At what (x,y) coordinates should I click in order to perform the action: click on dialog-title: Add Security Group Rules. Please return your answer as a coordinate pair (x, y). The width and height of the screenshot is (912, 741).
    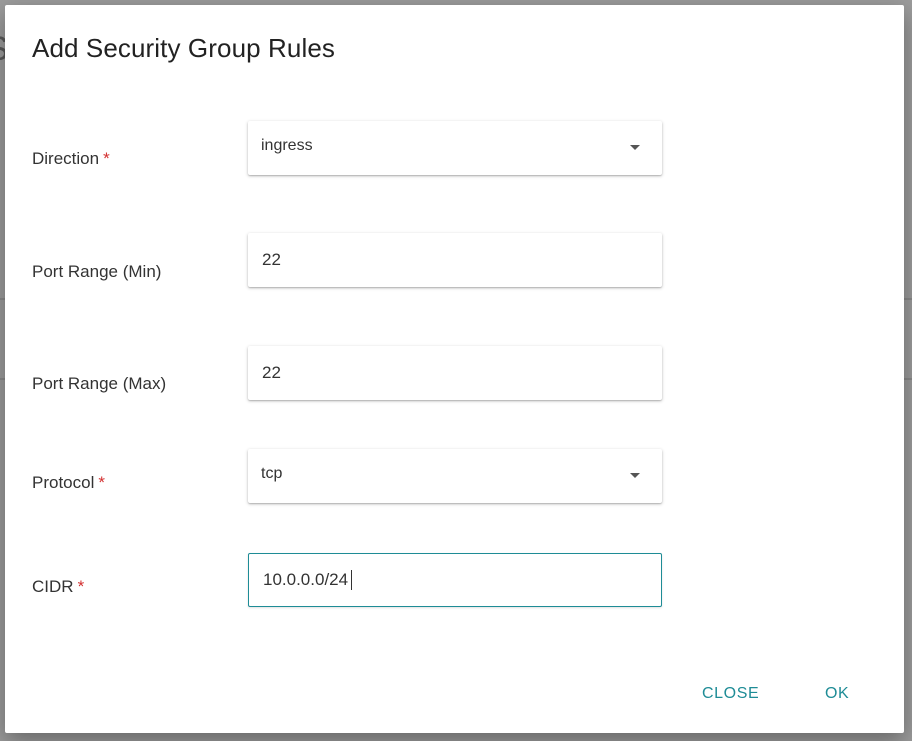
    Looking at the image, I should click on (183, 48).